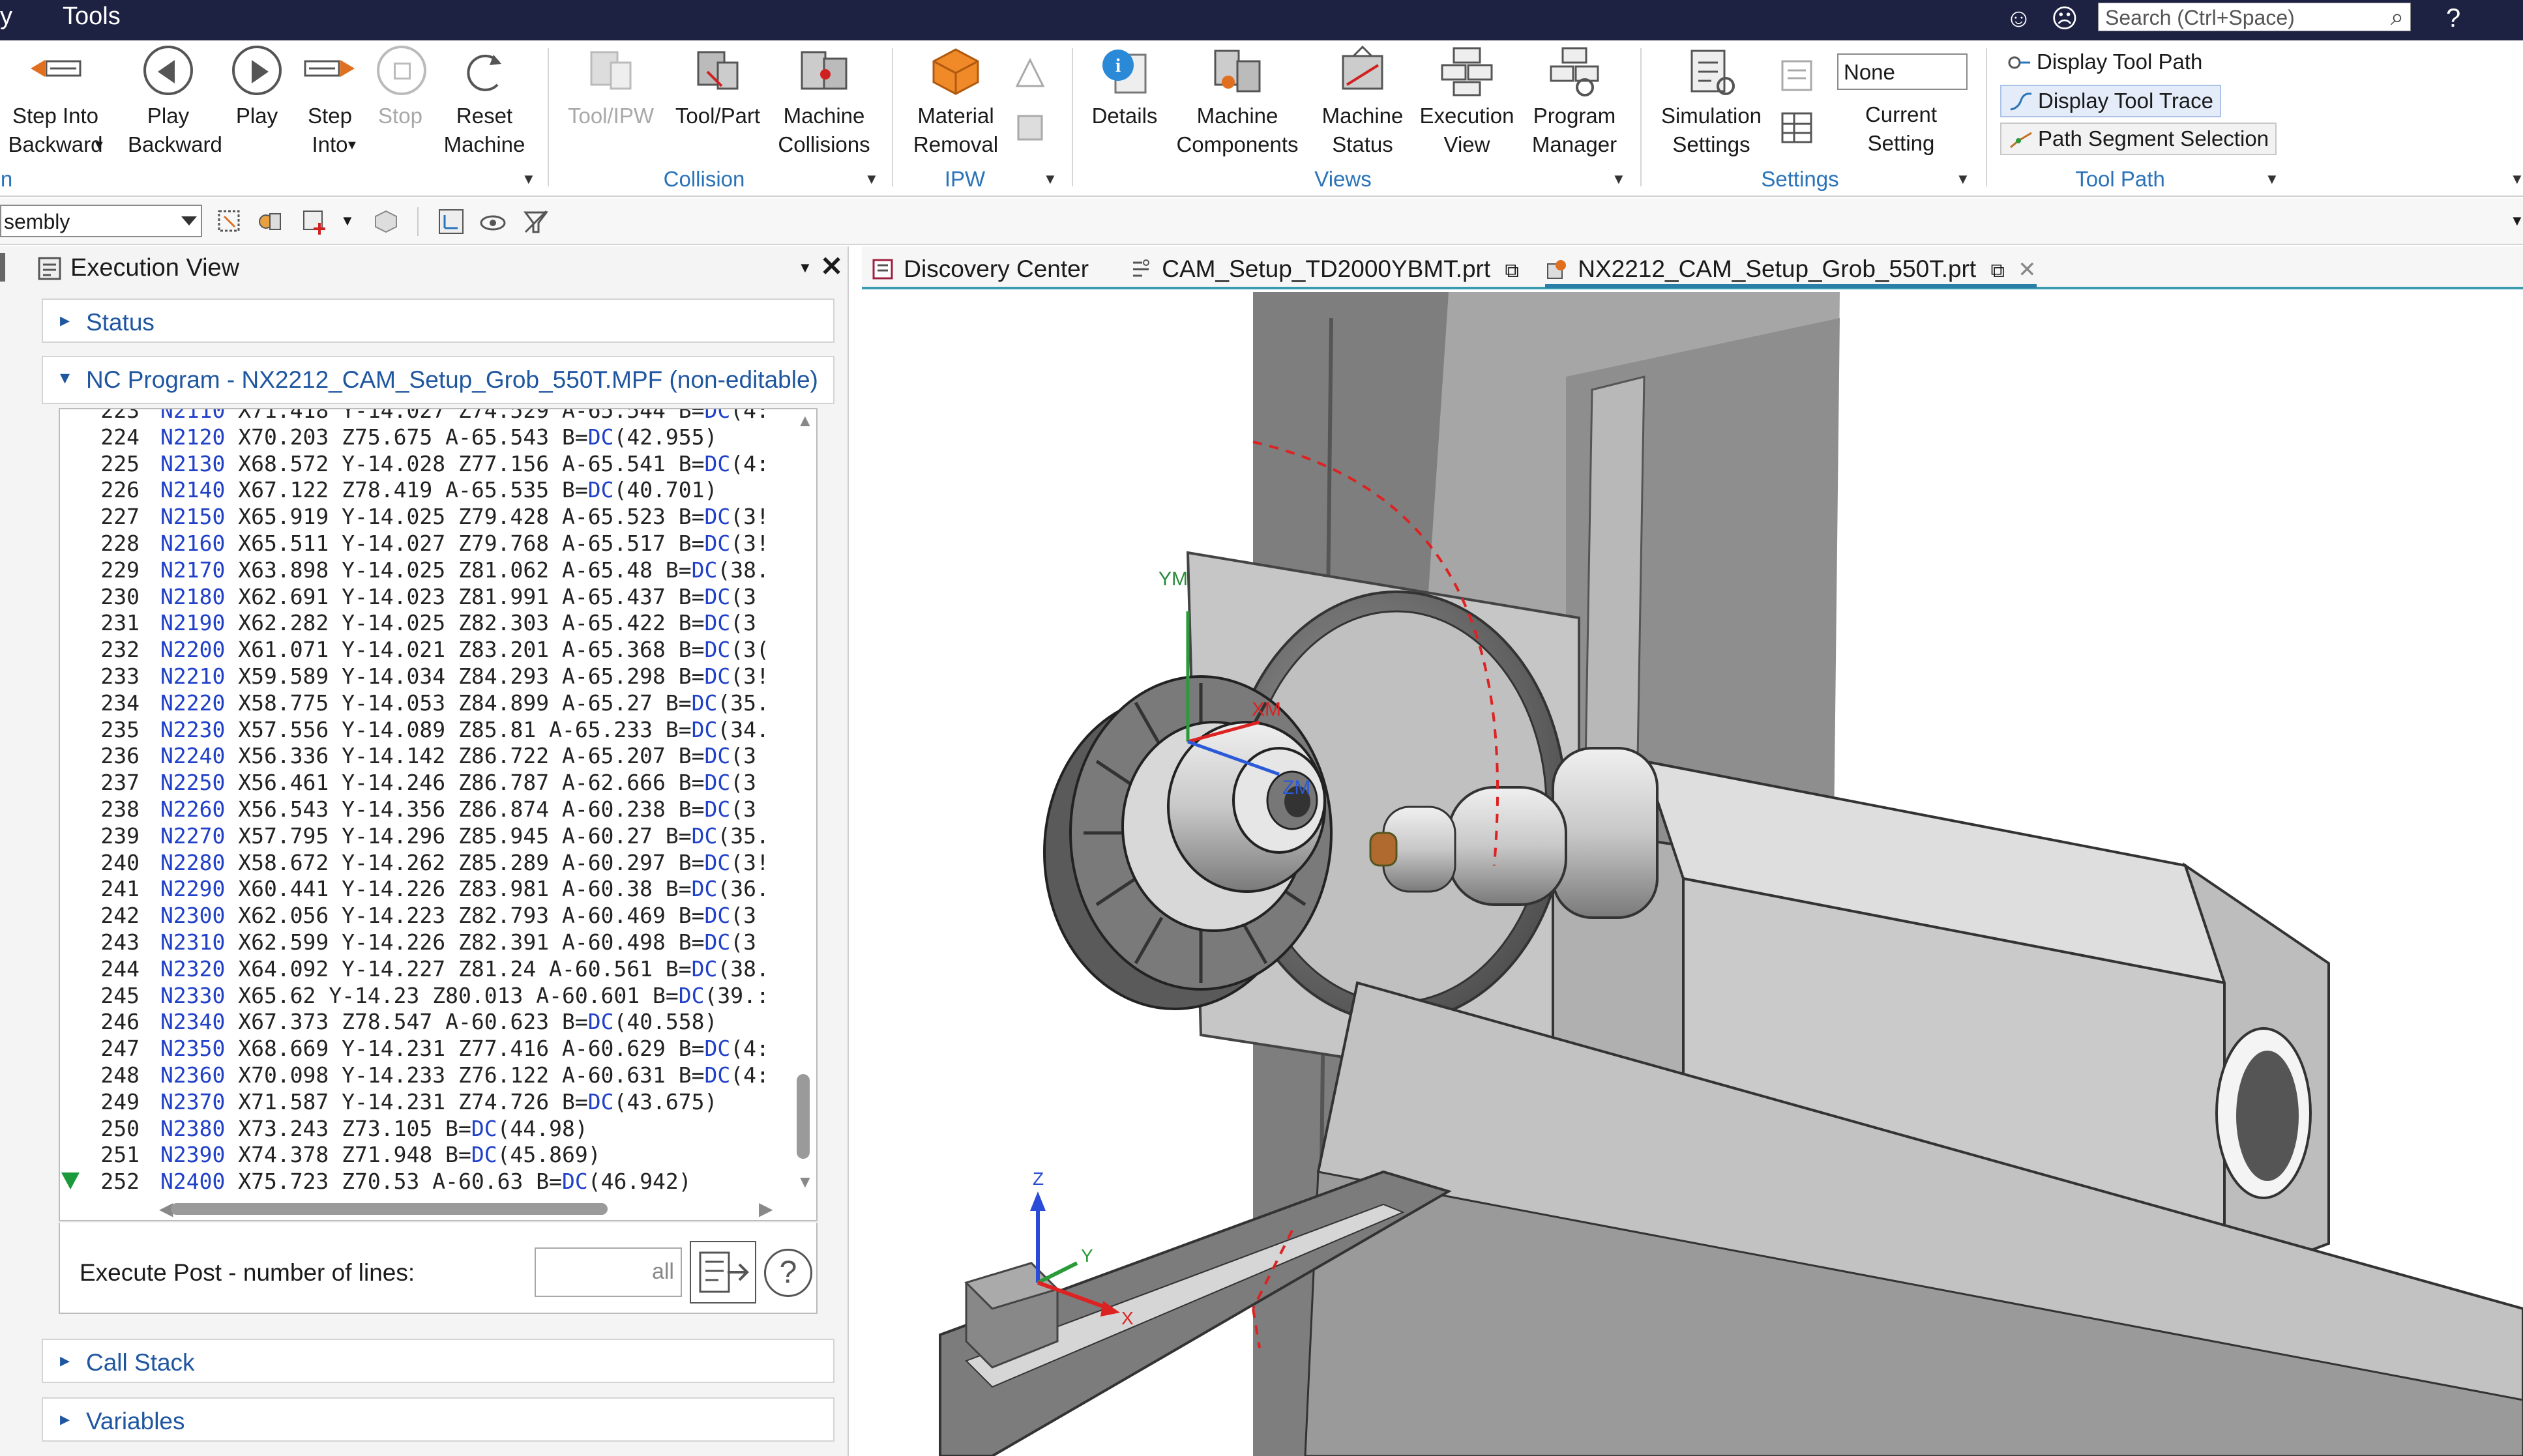 The height and width of the screenshot is (1456, 2523). I want to click on menu-tools: Tools, so click(92, 17).